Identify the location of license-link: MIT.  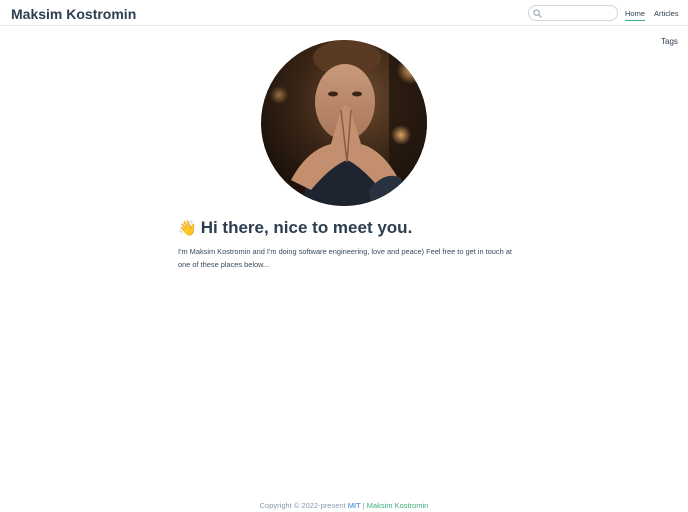
(354, 505).